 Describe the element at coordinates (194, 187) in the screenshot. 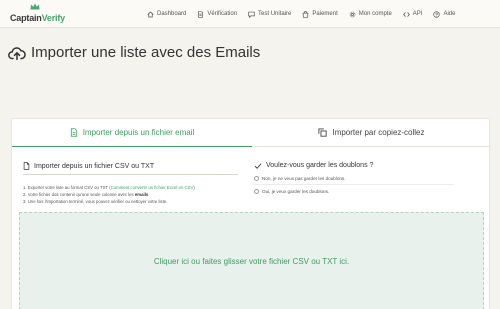

I see `step-1-suffix: )` at that location.